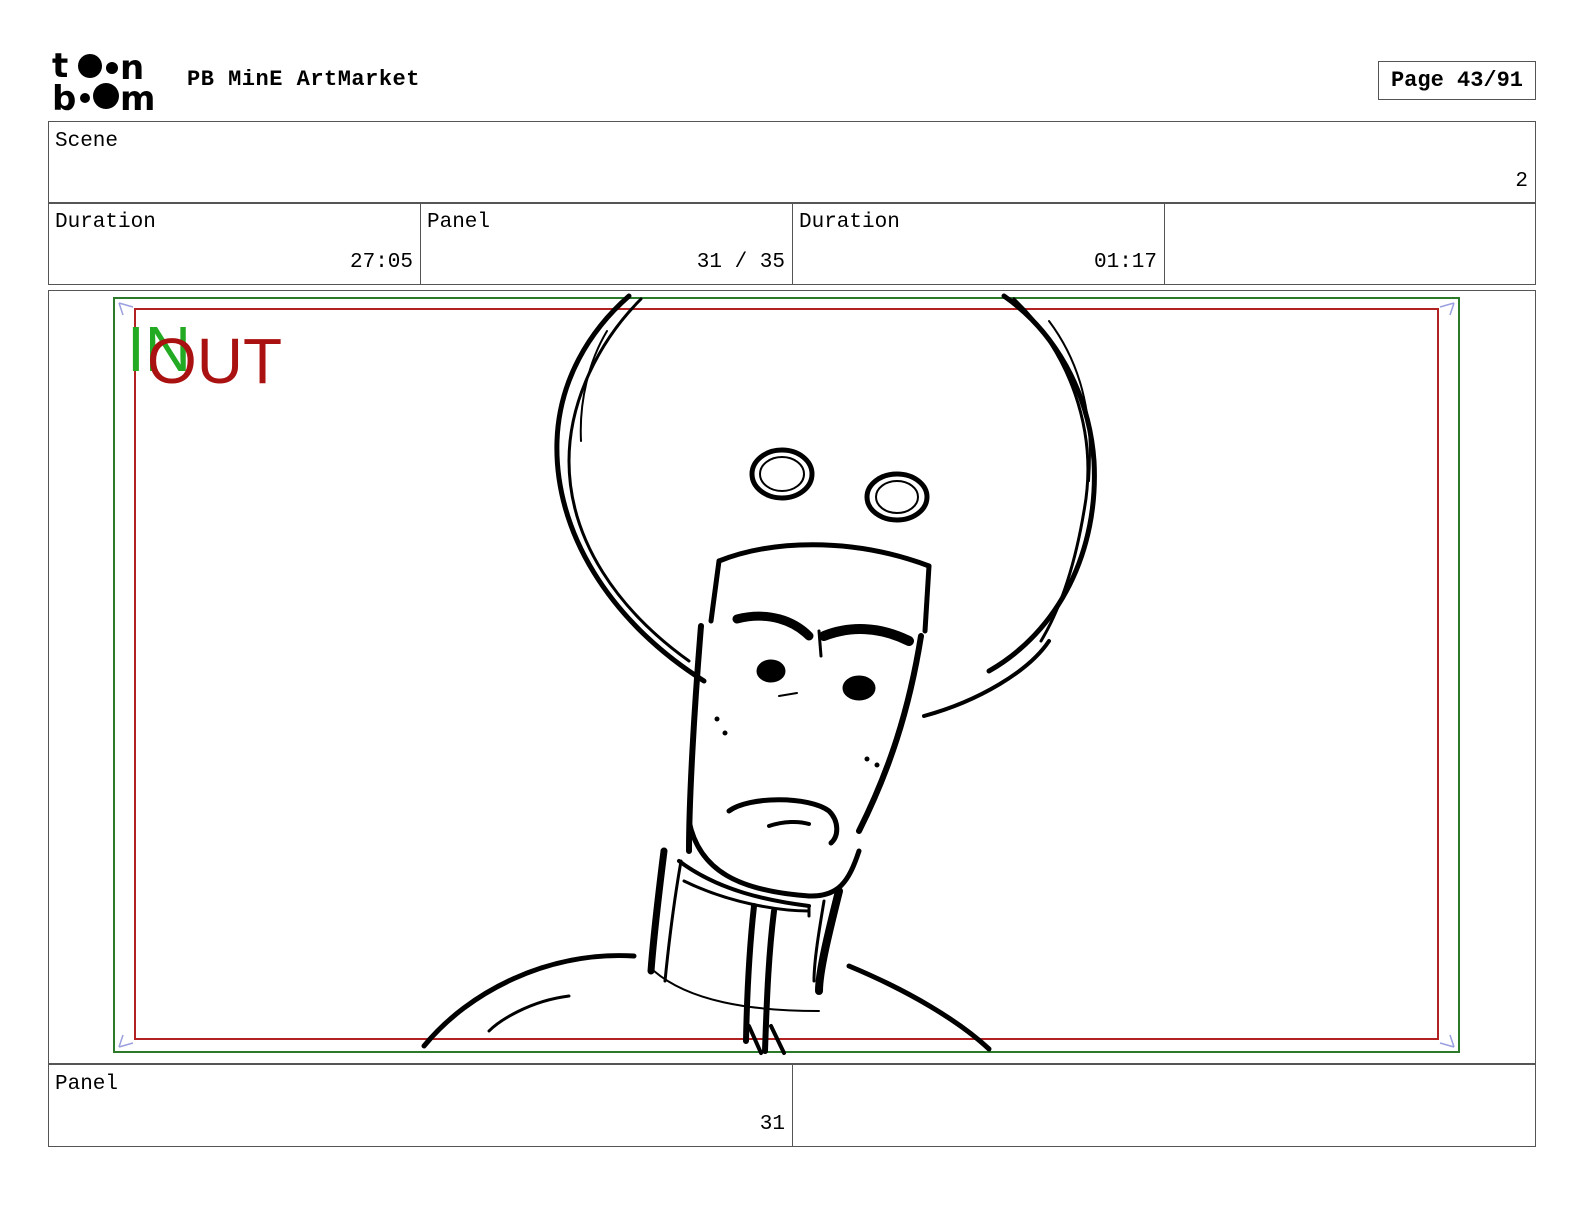 The height and width of the screenshot is (1224, 1584). I want to click on toon-boom-logo: t n b m, so click(108, 82).